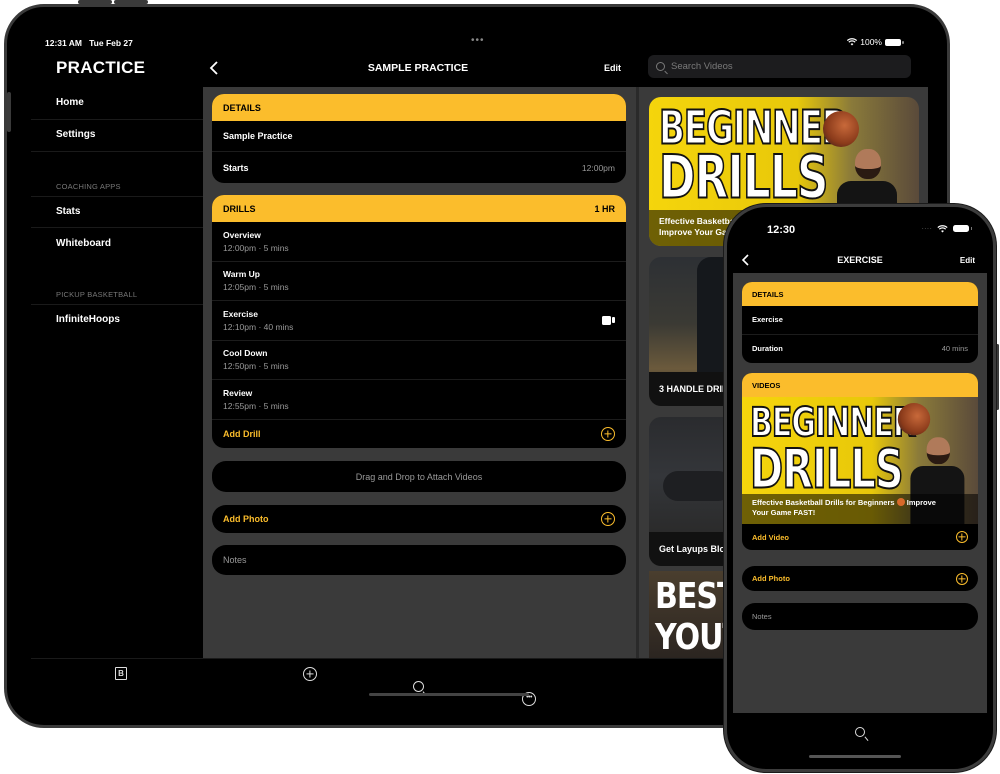  What do you see at coordinates (117, 136) in the screenshot?
I see `sidebar-item-settings: Settings` at bounding box center [117, 136].